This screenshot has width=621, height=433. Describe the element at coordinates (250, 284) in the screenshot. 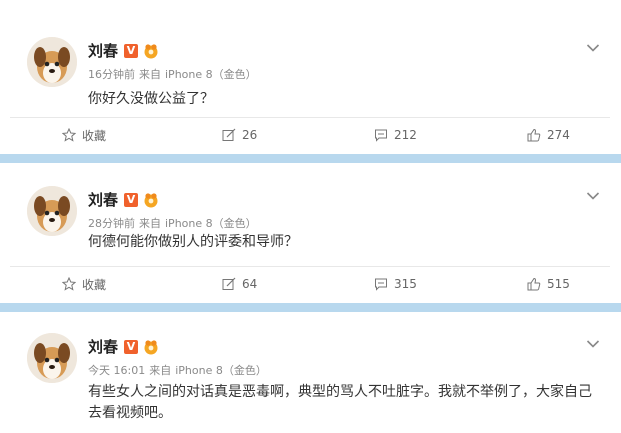

I see `repost-count: 64` at that location.